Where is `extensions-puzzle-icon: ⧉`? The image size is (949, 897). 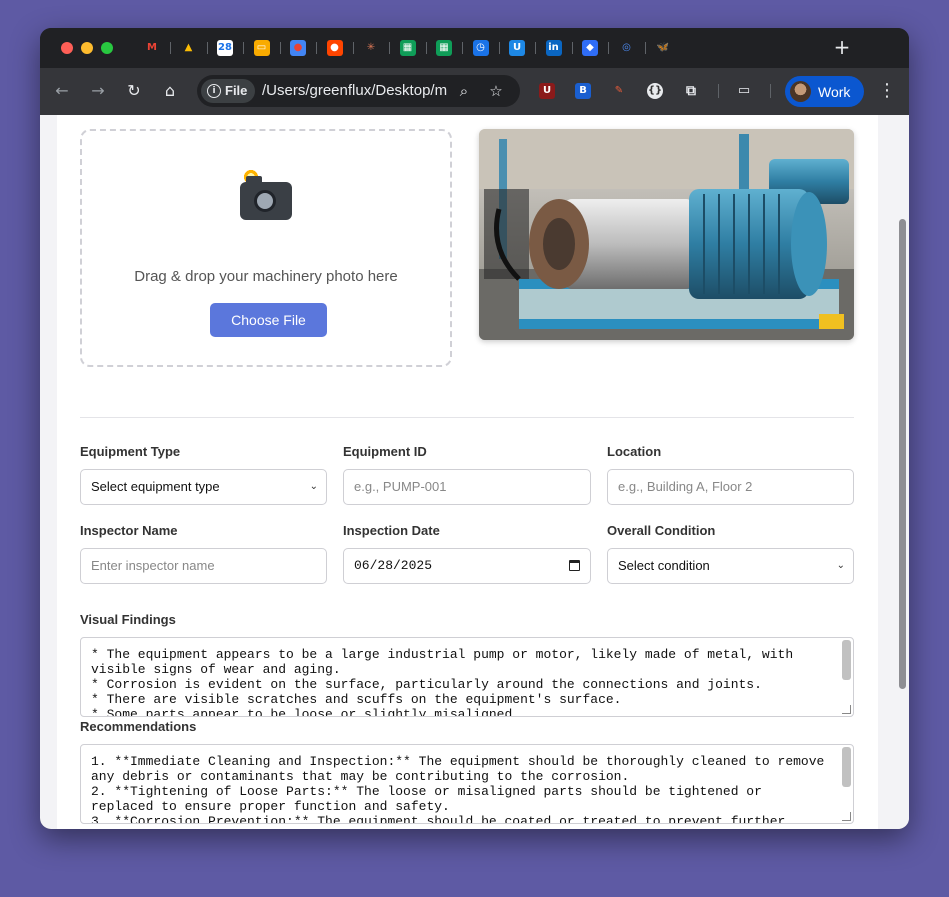
extensions-puzzle-icon: ⧉ is located at coordinates (691, 91).